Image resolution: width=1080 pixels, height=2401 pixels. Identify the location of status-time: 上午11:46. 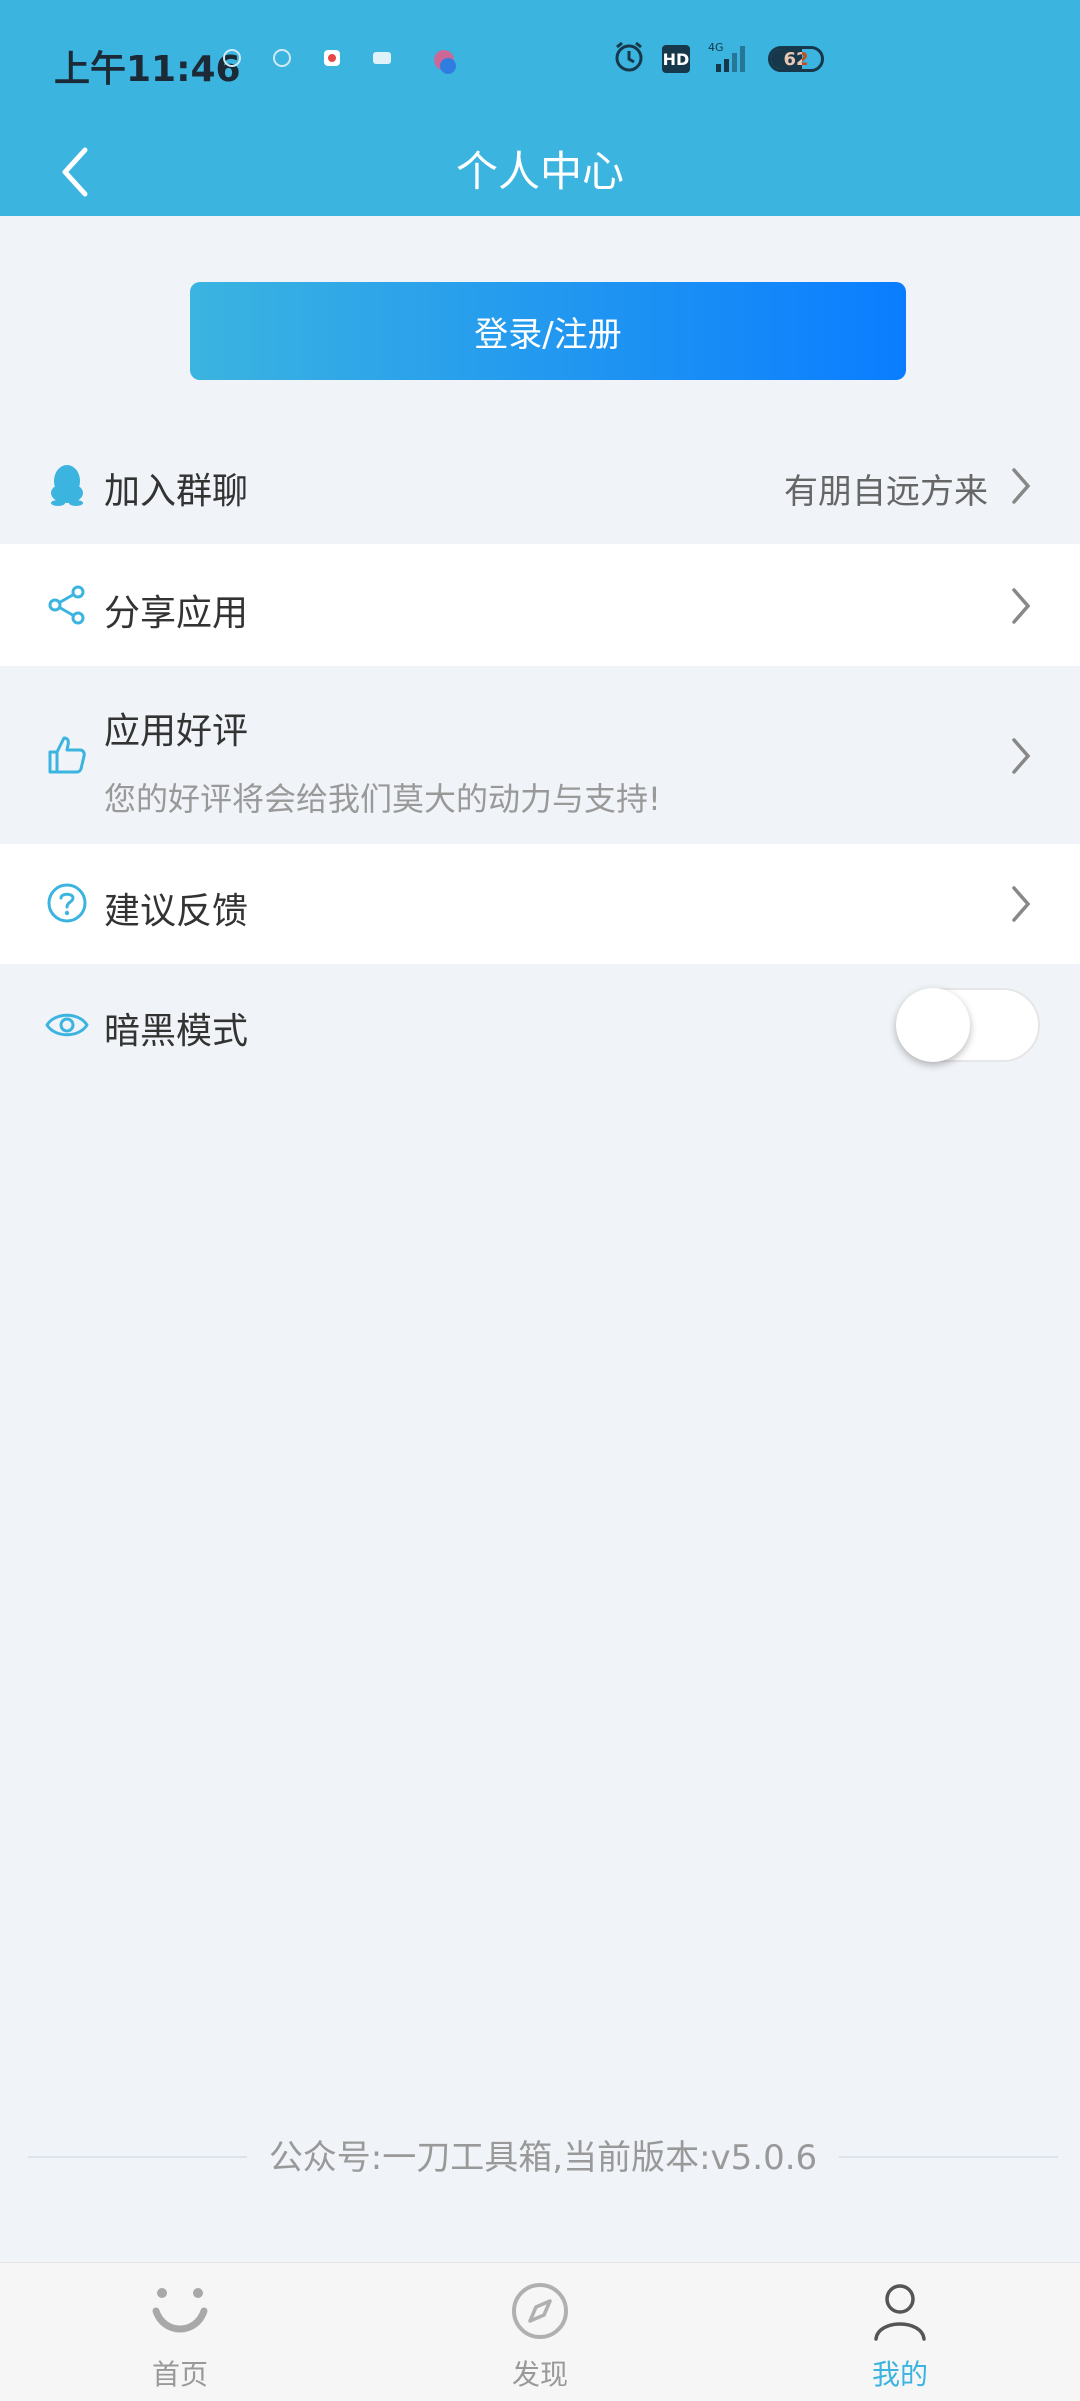
(147, 69).